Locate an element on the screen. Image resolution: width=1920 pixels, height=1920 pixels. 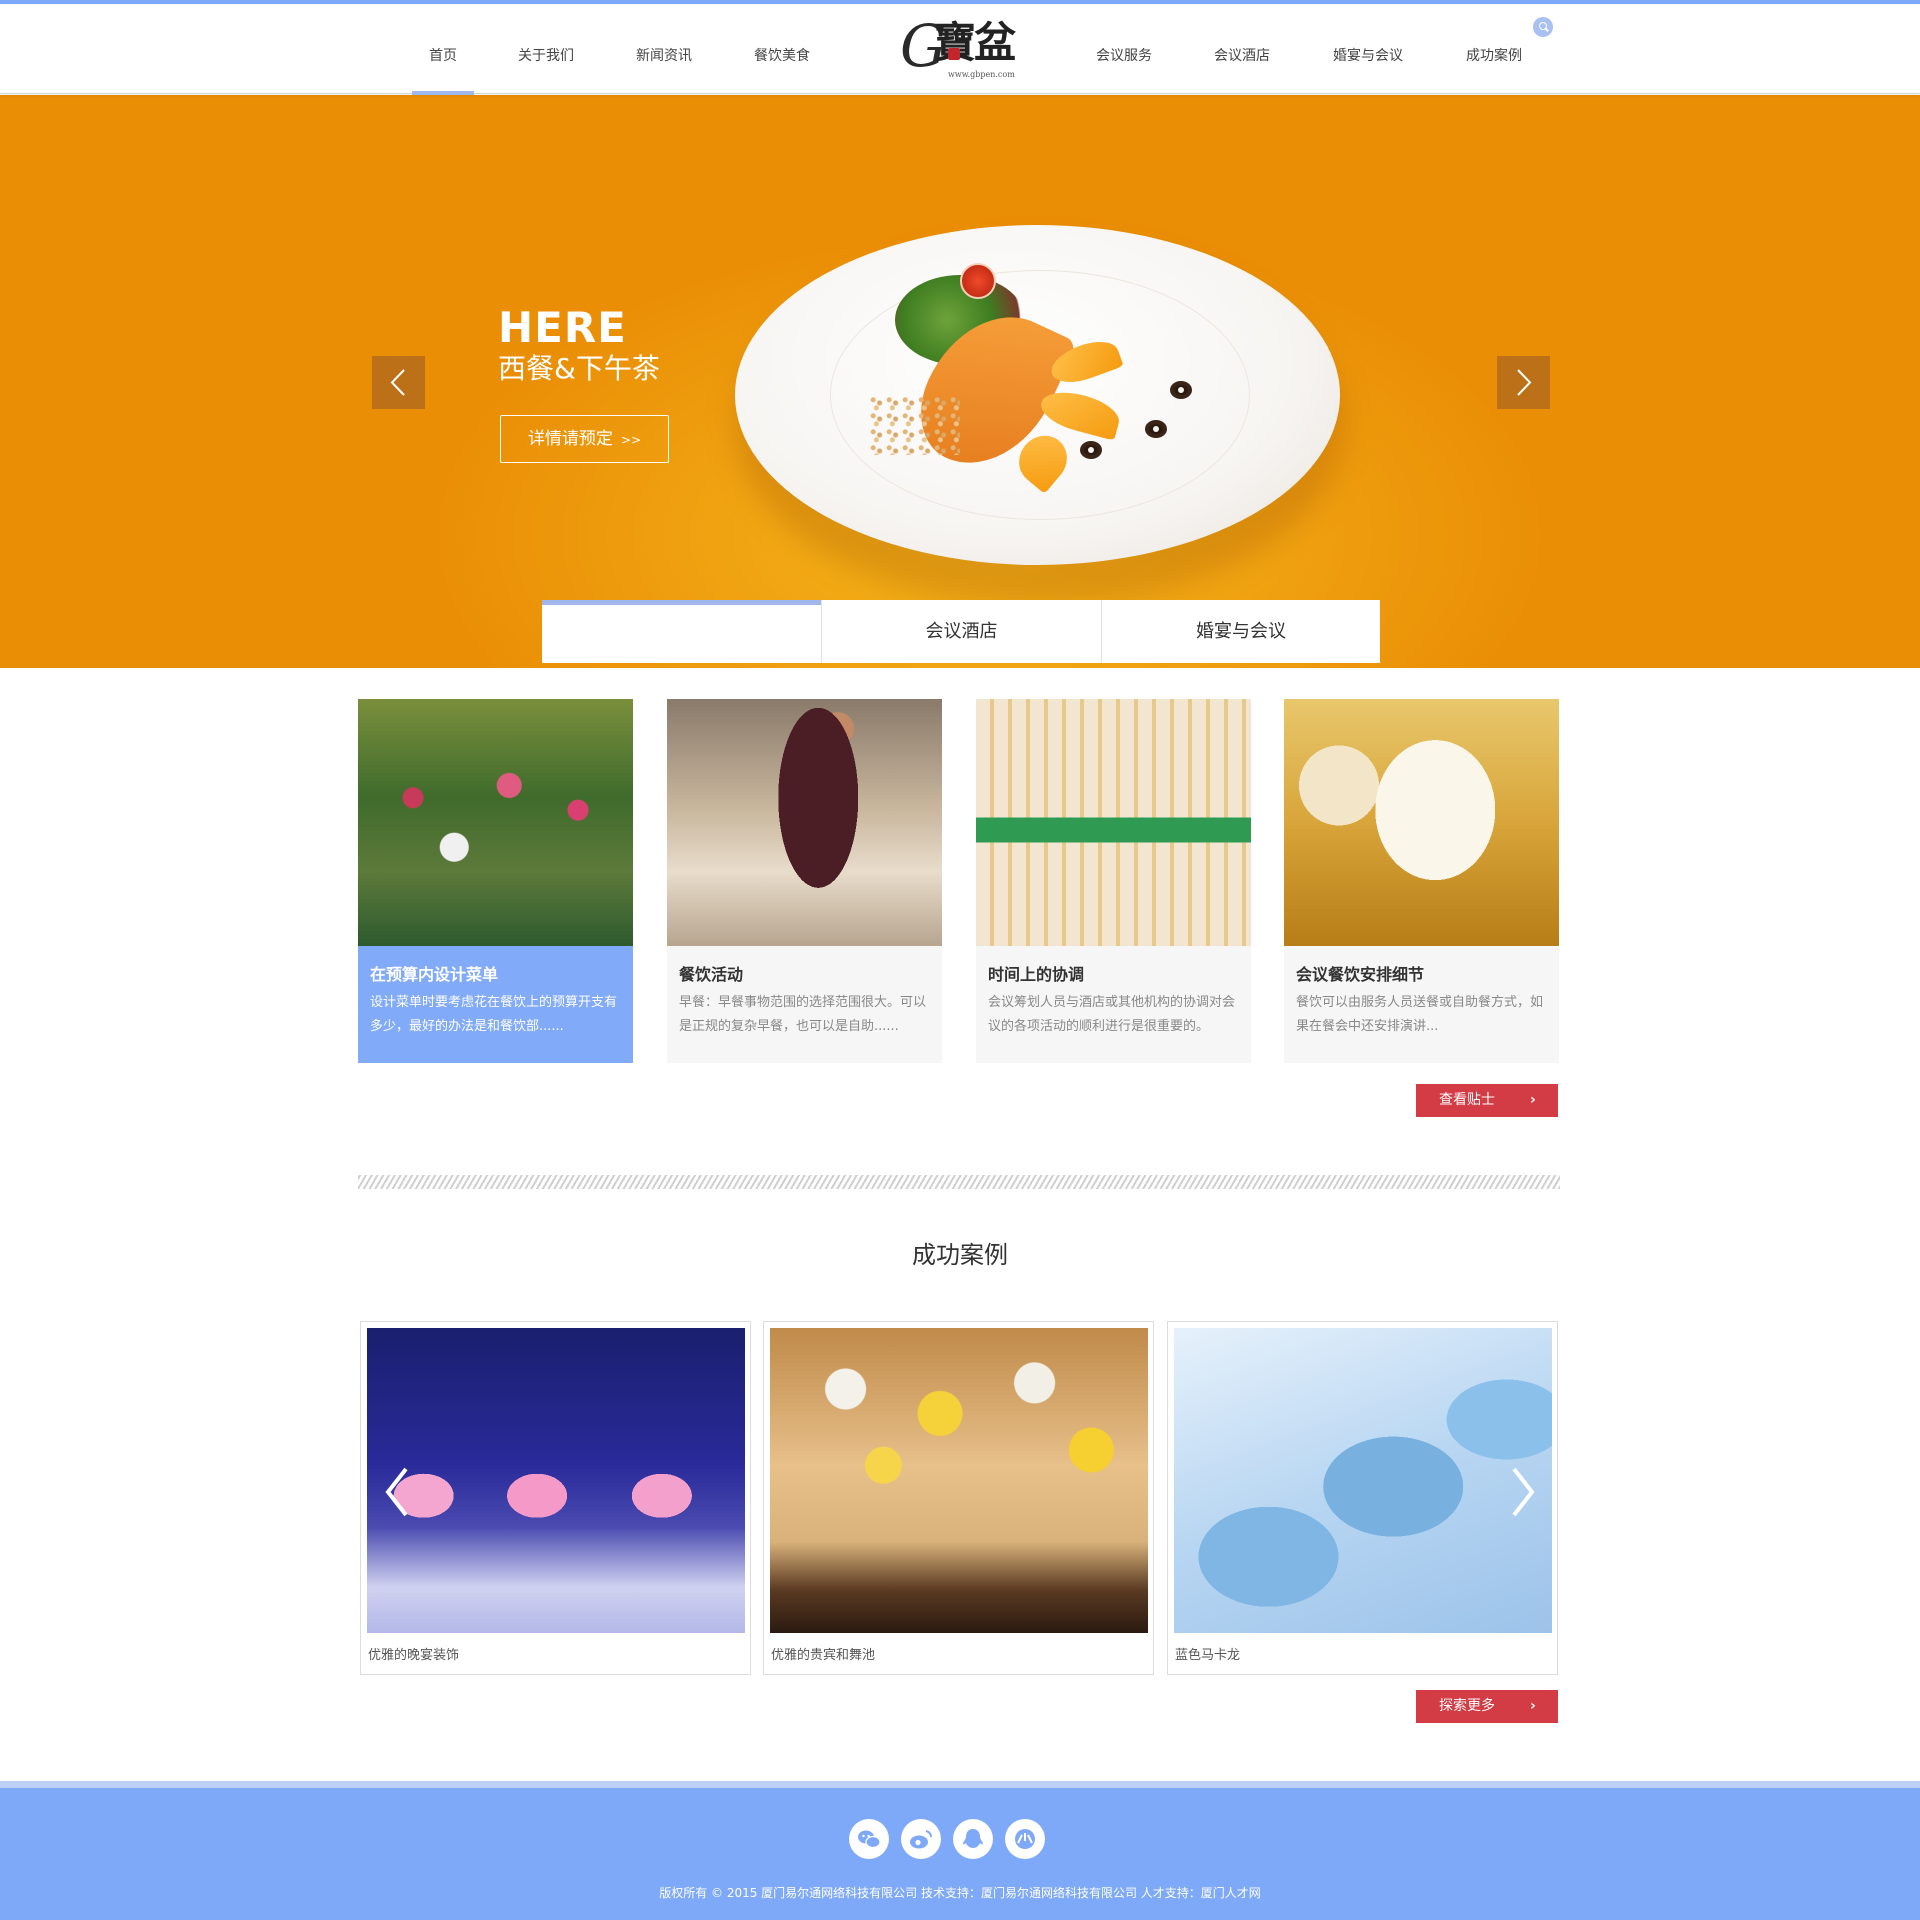
booking-button: 详情请预定 >> is located at coordinates (584, 439).